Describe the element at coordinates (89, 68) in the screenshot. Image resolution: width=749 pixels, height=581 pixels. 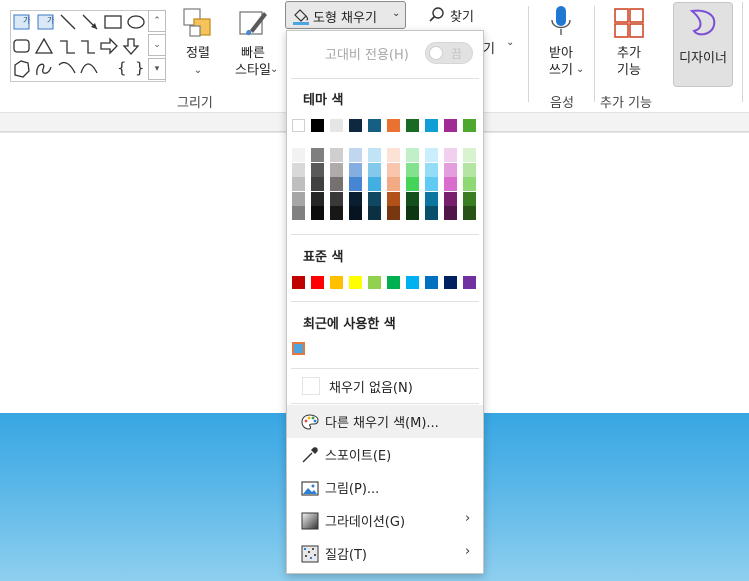
I see `curve-shape-icon` at that location.